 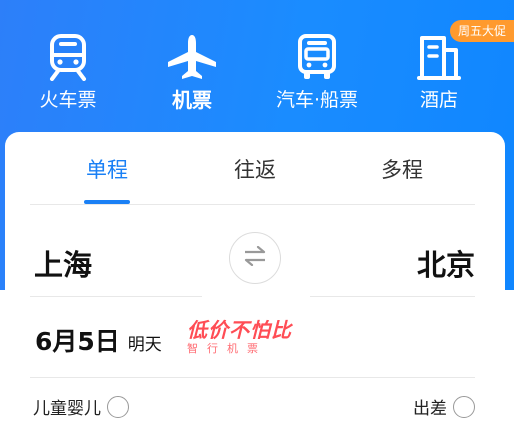 I want to click on promo-title: 低价不怕比, so click(x=239, y=330).